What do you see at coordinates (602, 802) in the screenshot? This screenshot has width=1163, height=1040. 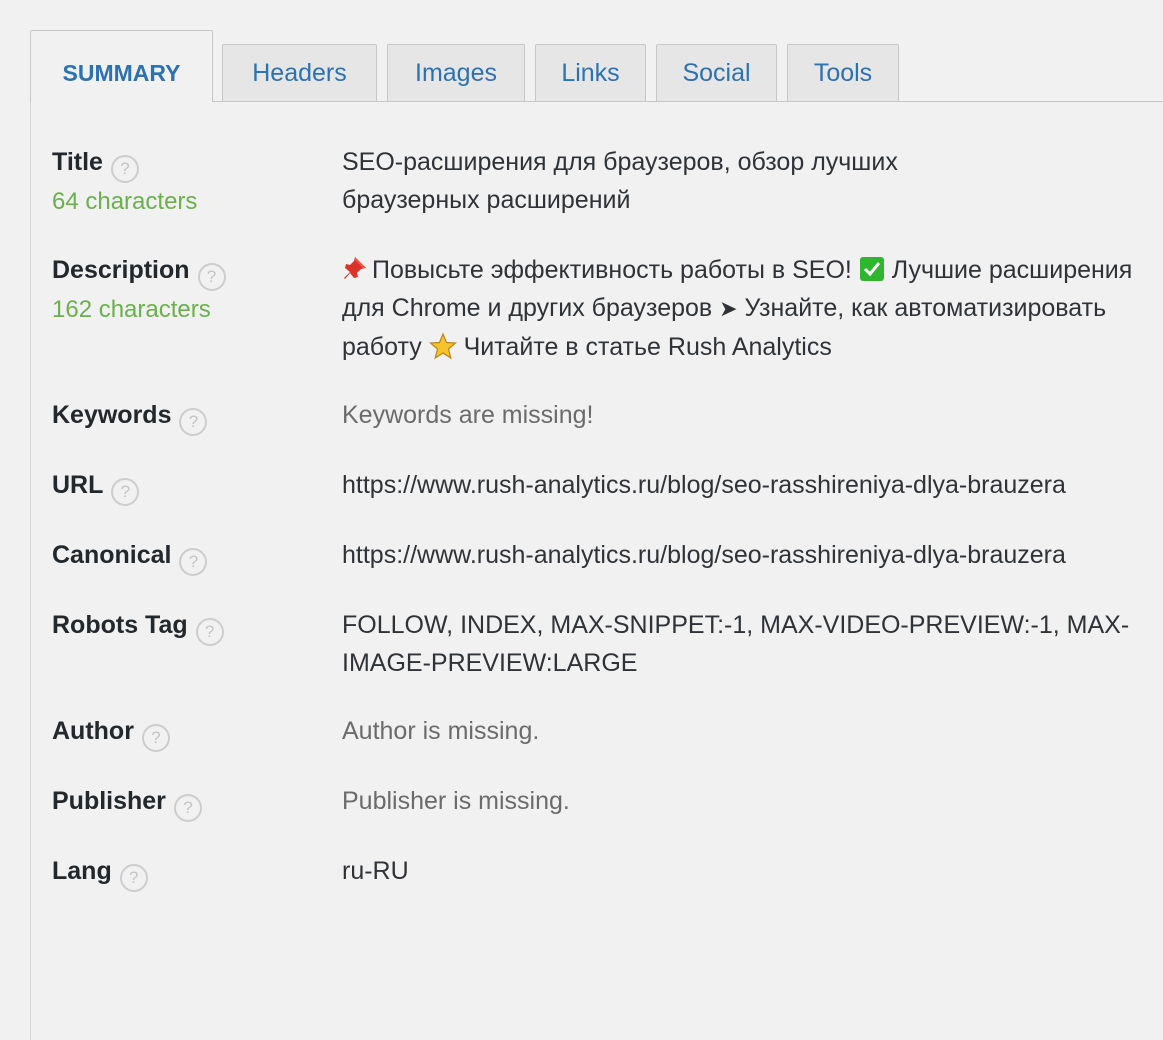 I see `row-publisher: Publisher? Publisher is missing.` at bounding box center [602, 802].